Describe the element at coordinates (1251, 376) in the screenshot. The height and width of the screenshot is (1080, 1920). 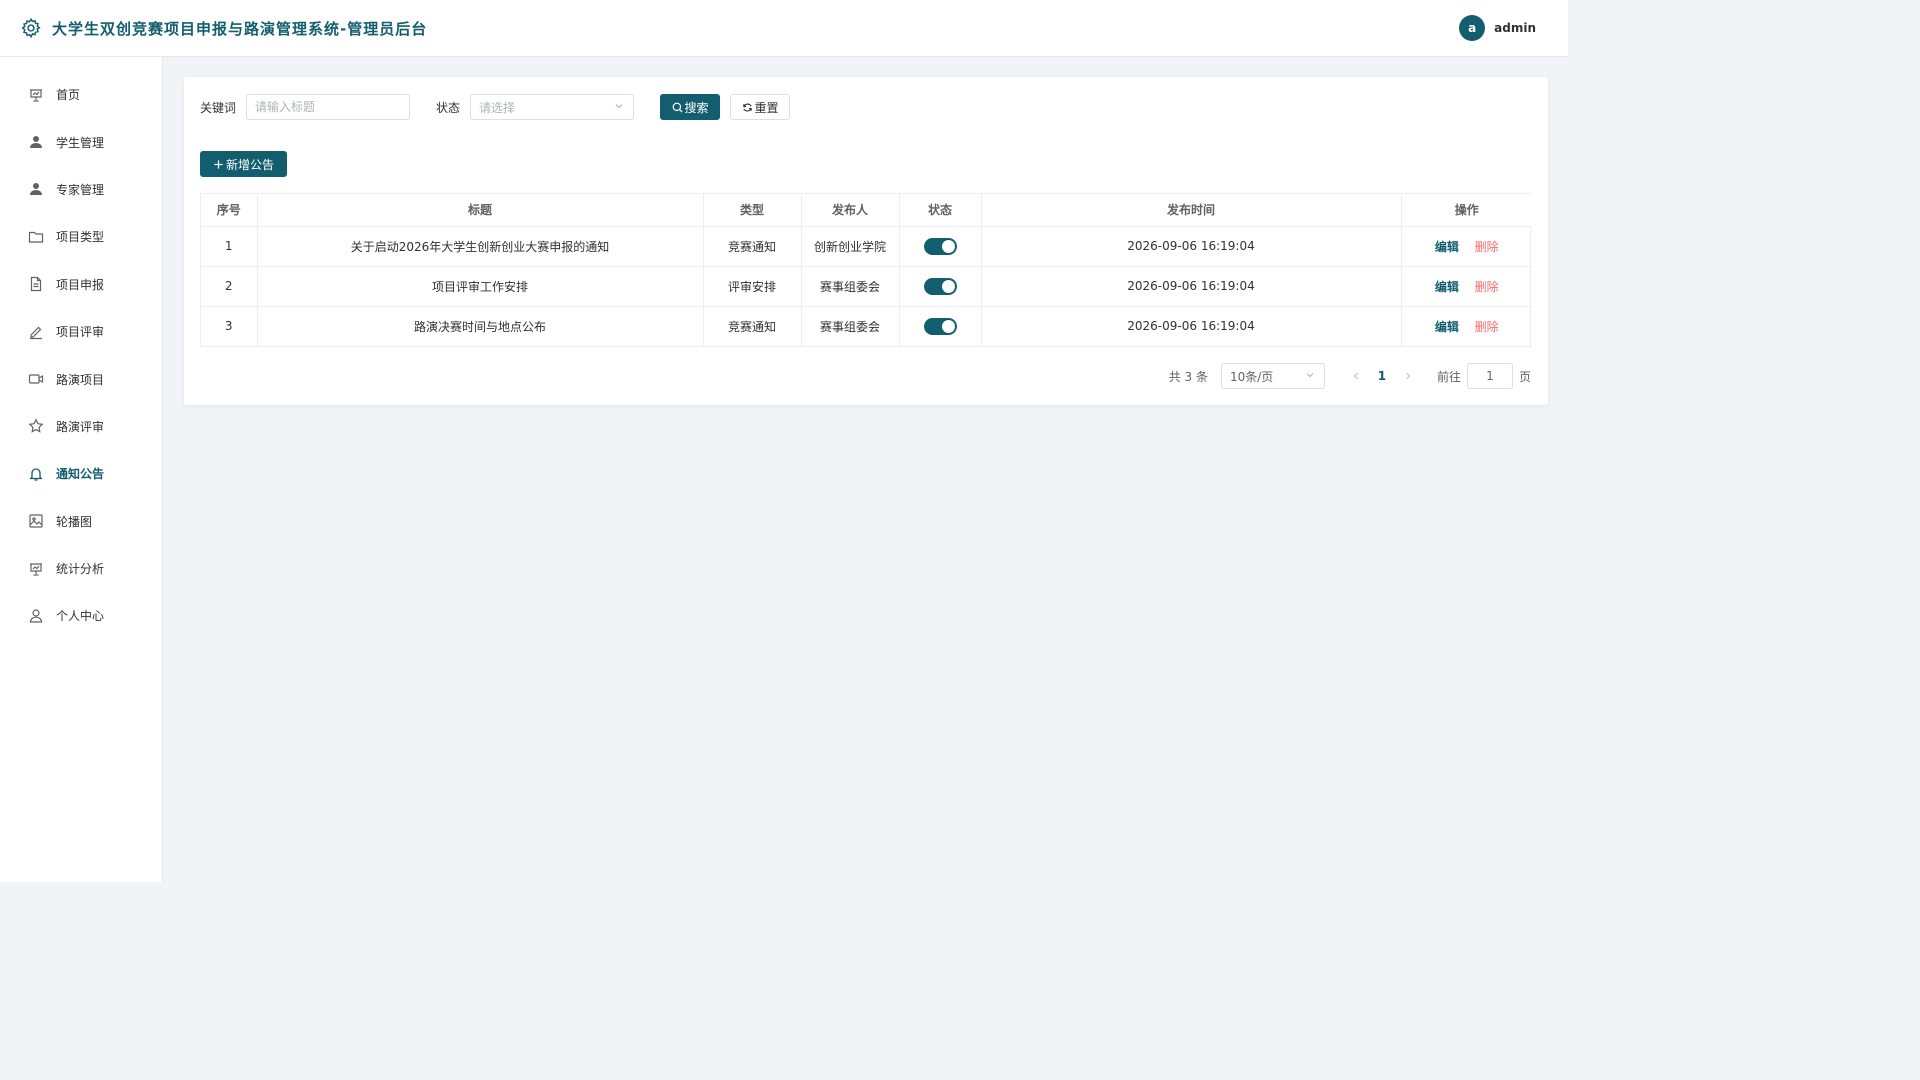
I see `page-size-value: 10条/页` at that location.